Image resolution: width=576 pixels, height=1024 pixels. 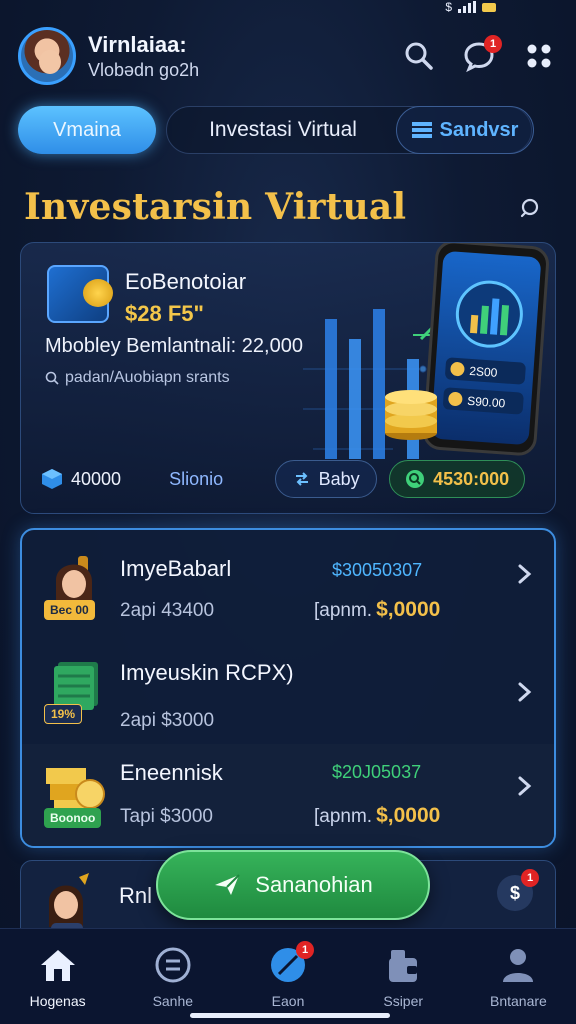 I want to click on avatar, so click(x=47, y=56).